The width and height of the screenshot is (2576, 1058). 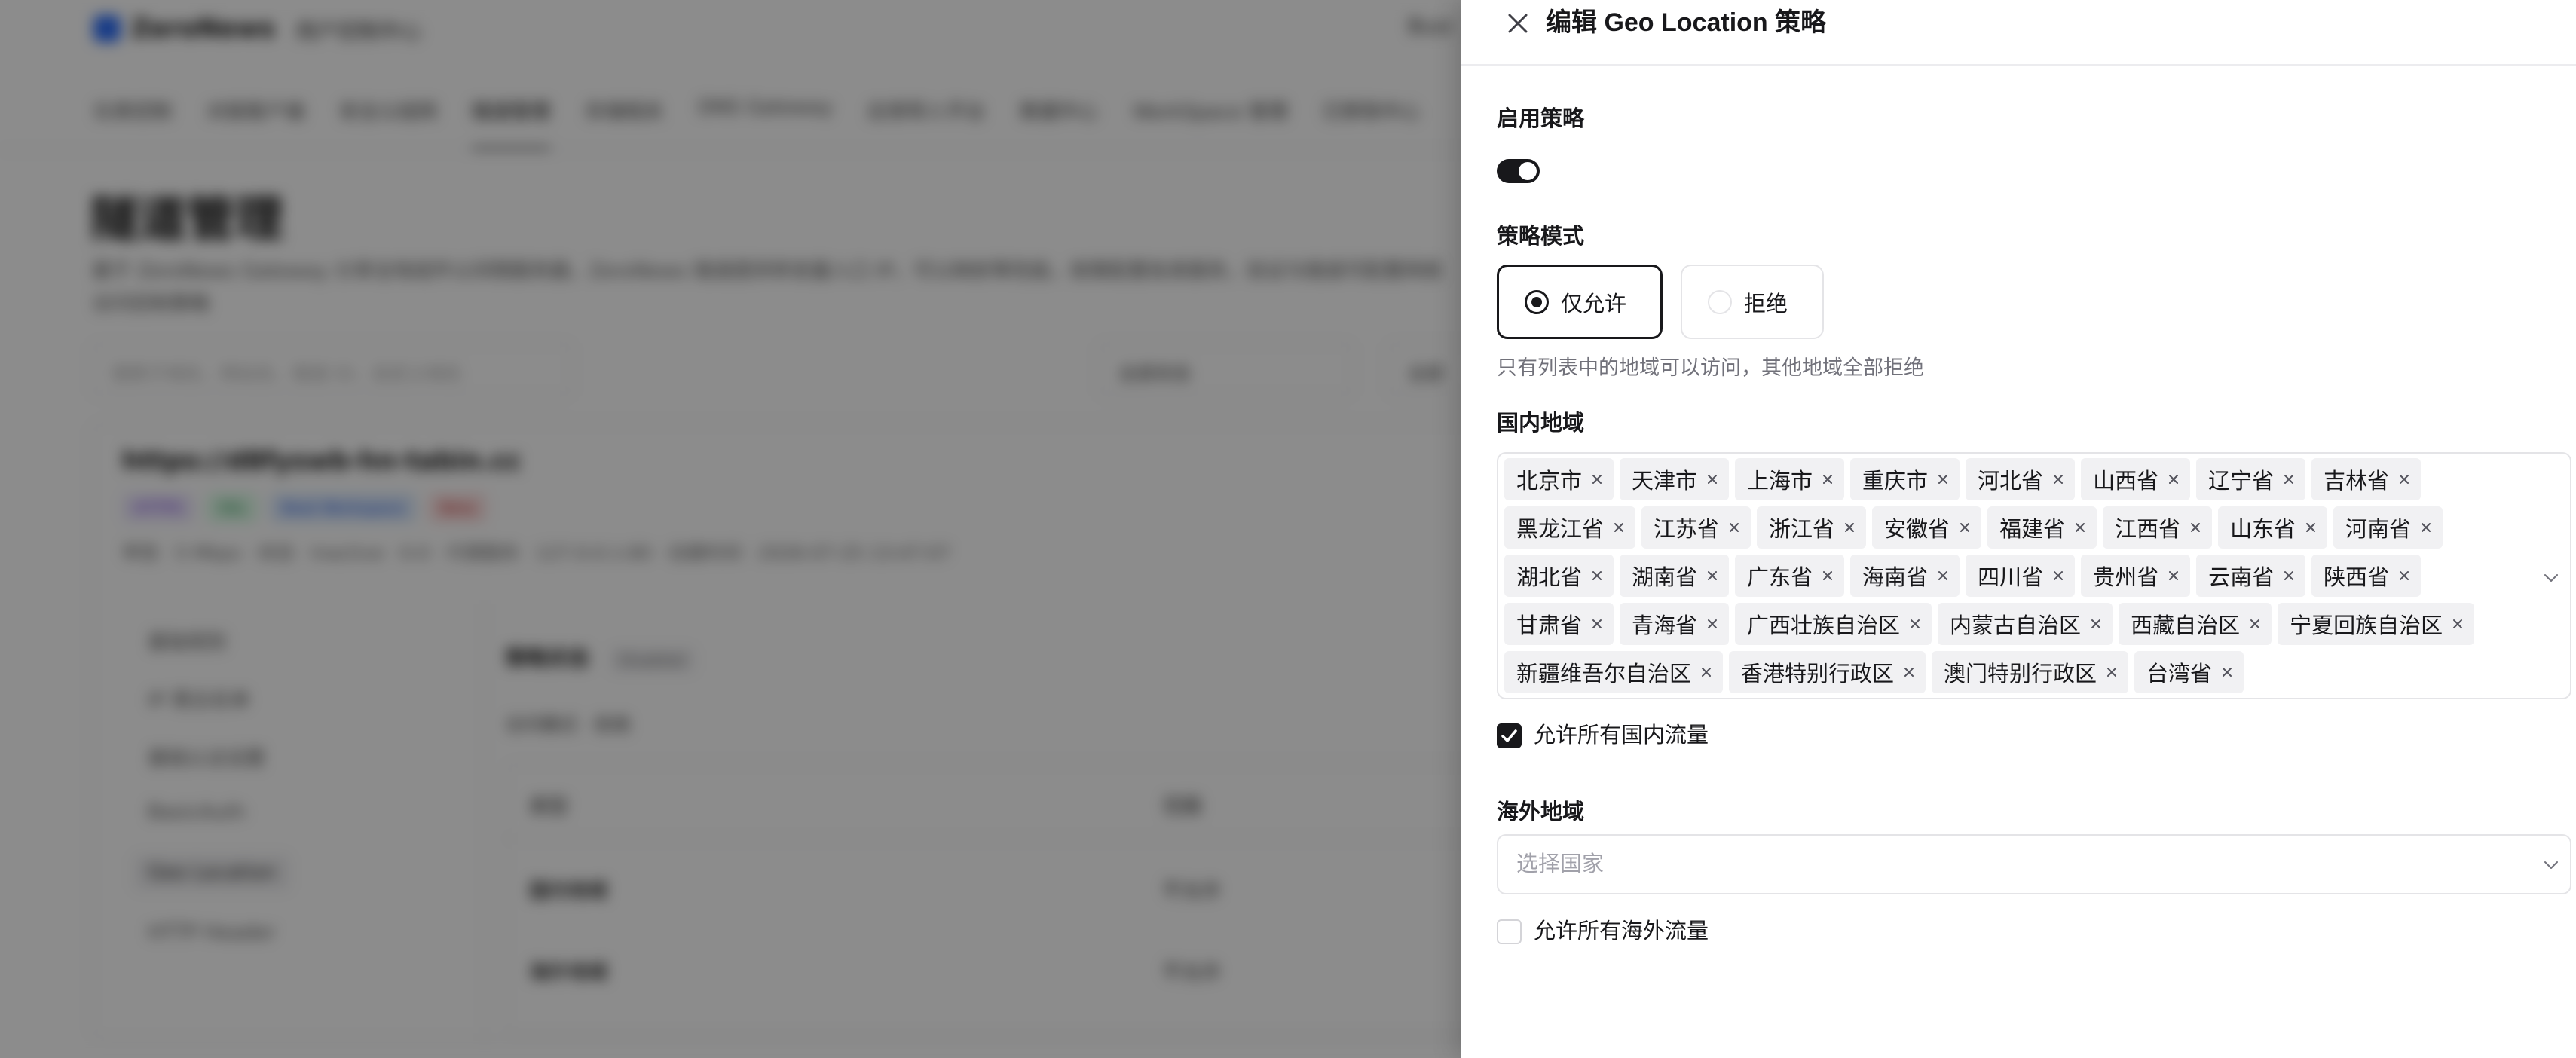 I want to click on check-icon, so click(x=1509, y=735).